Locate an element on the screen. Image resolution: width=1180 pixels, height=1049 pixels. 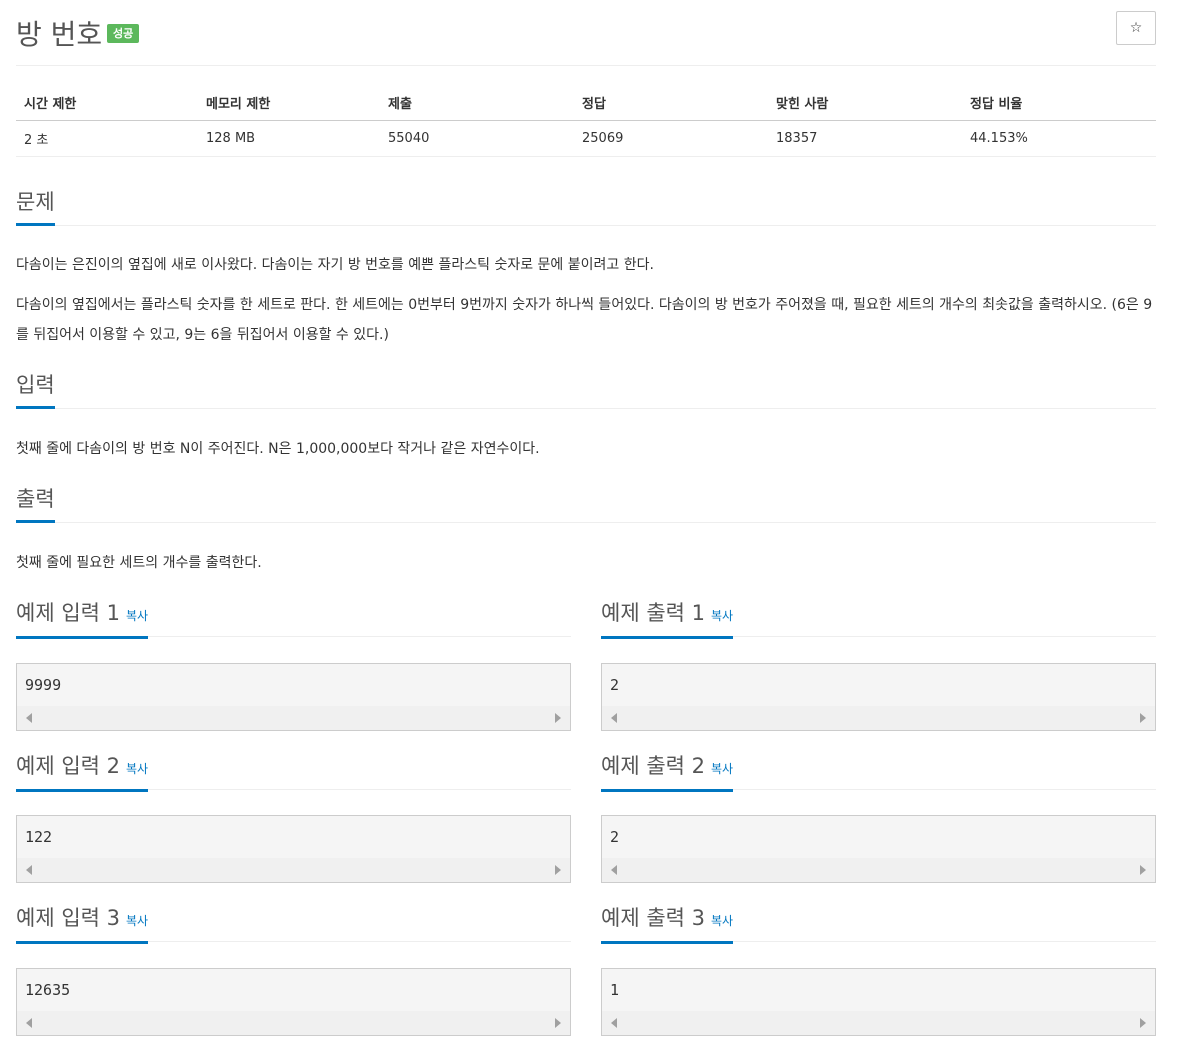
table-row: 2 초 128 MB 55040 25069 18357 44.153% is located at coordinates (586, 138).